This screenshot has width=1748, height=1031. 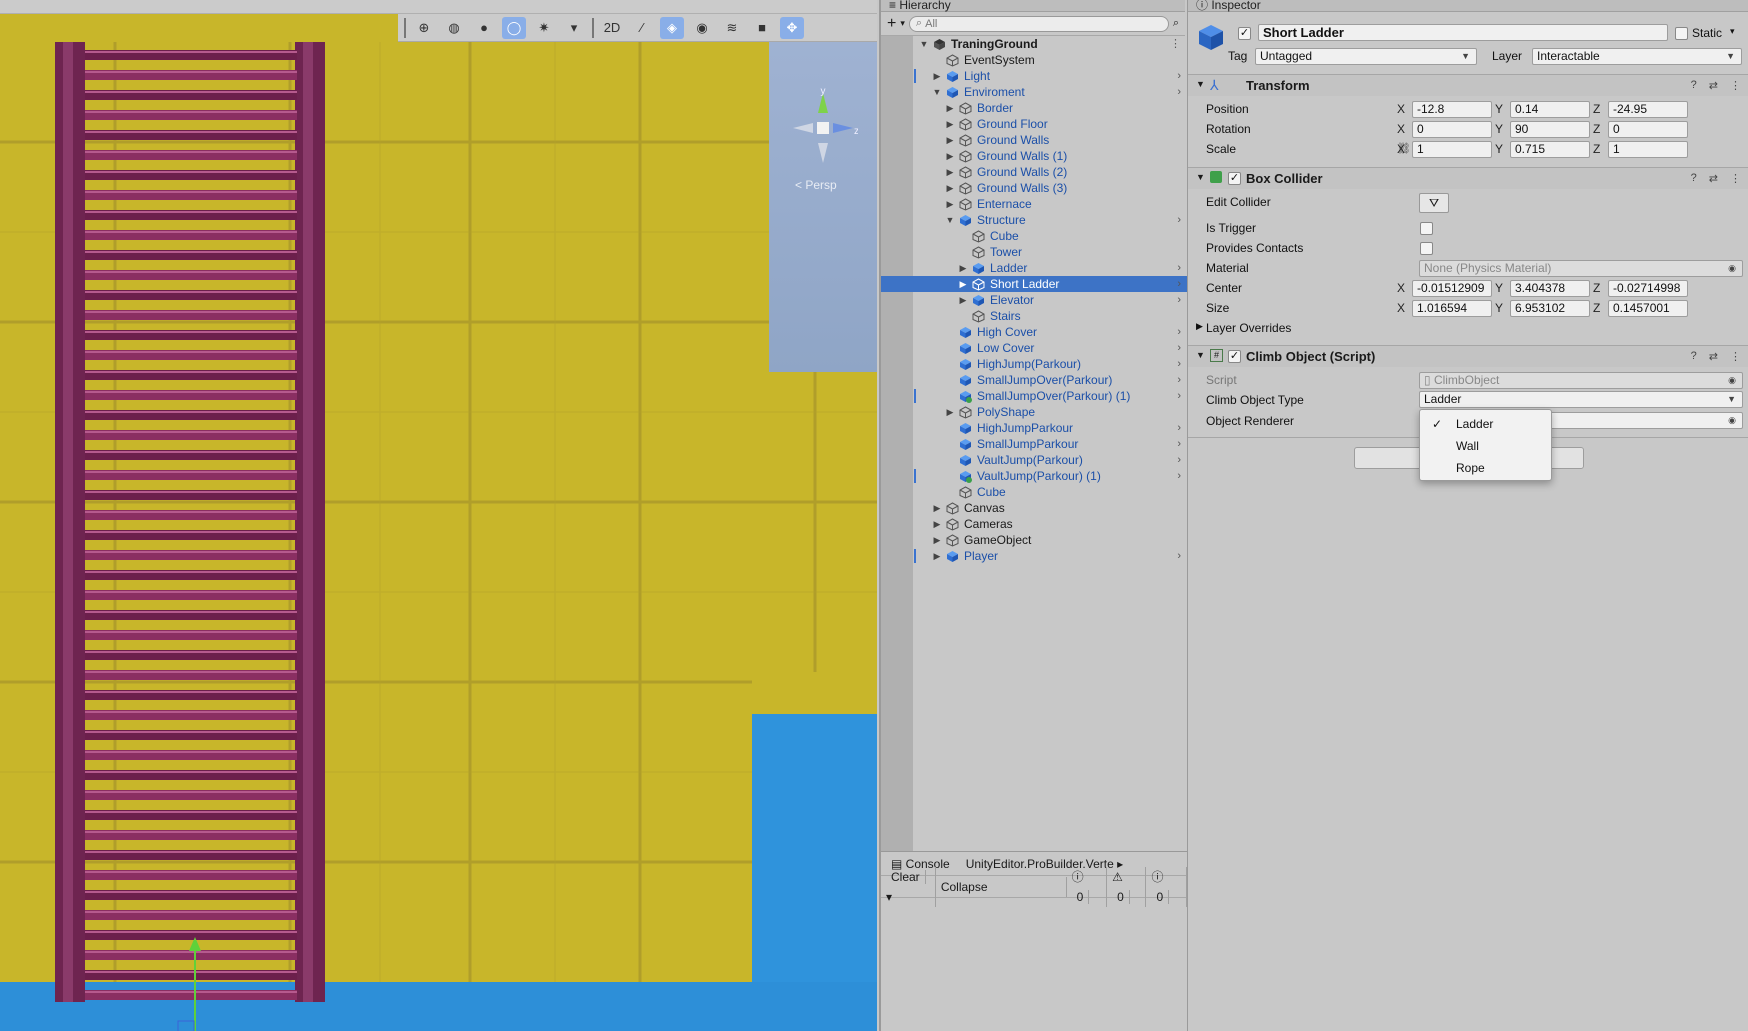 I want to click on warning-count: ⚠ 0, so click(x=1127, y=886).